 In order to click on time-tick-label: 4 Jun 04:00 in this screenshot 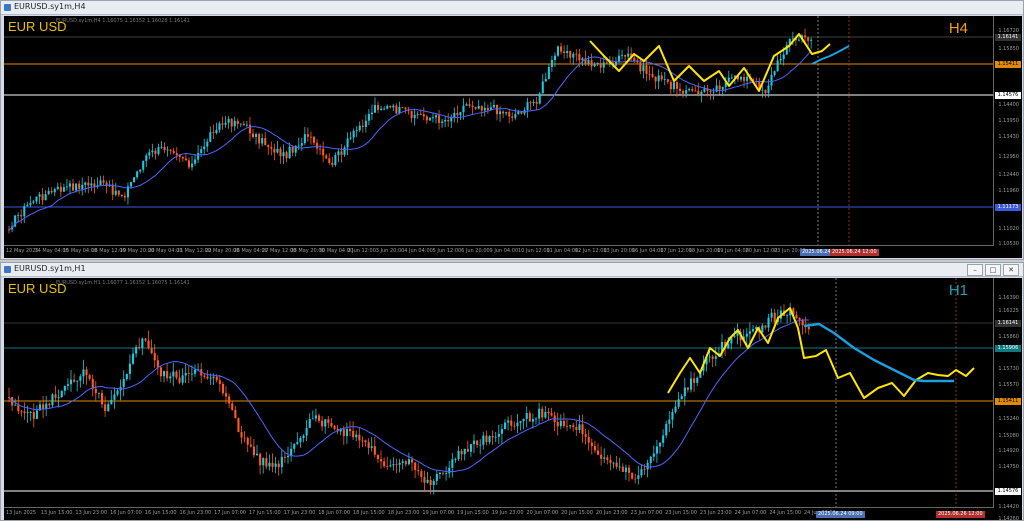, I will do `click(418, 251)`.